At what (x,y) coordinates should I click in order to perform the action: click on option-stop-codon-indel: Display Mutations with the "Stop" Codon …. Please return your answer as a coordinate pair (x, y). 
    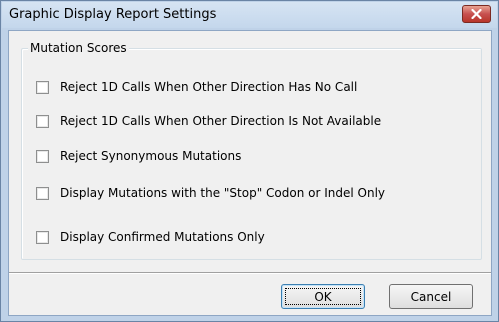
    Looking at the image, I should click on (210, 193).